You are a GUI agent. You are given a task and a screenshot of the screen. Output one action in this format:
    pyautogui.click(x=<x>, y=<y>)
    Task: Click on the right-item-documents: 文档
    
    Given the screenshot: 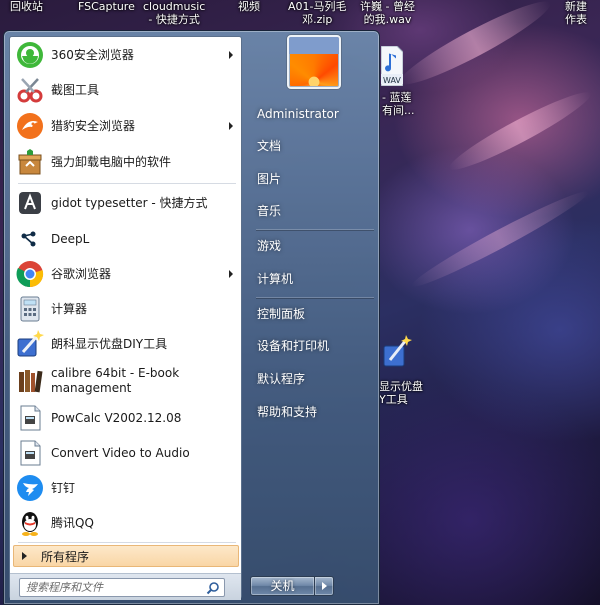 What is the action you would take?
    pyautogui.click(x=312, y=146)
    